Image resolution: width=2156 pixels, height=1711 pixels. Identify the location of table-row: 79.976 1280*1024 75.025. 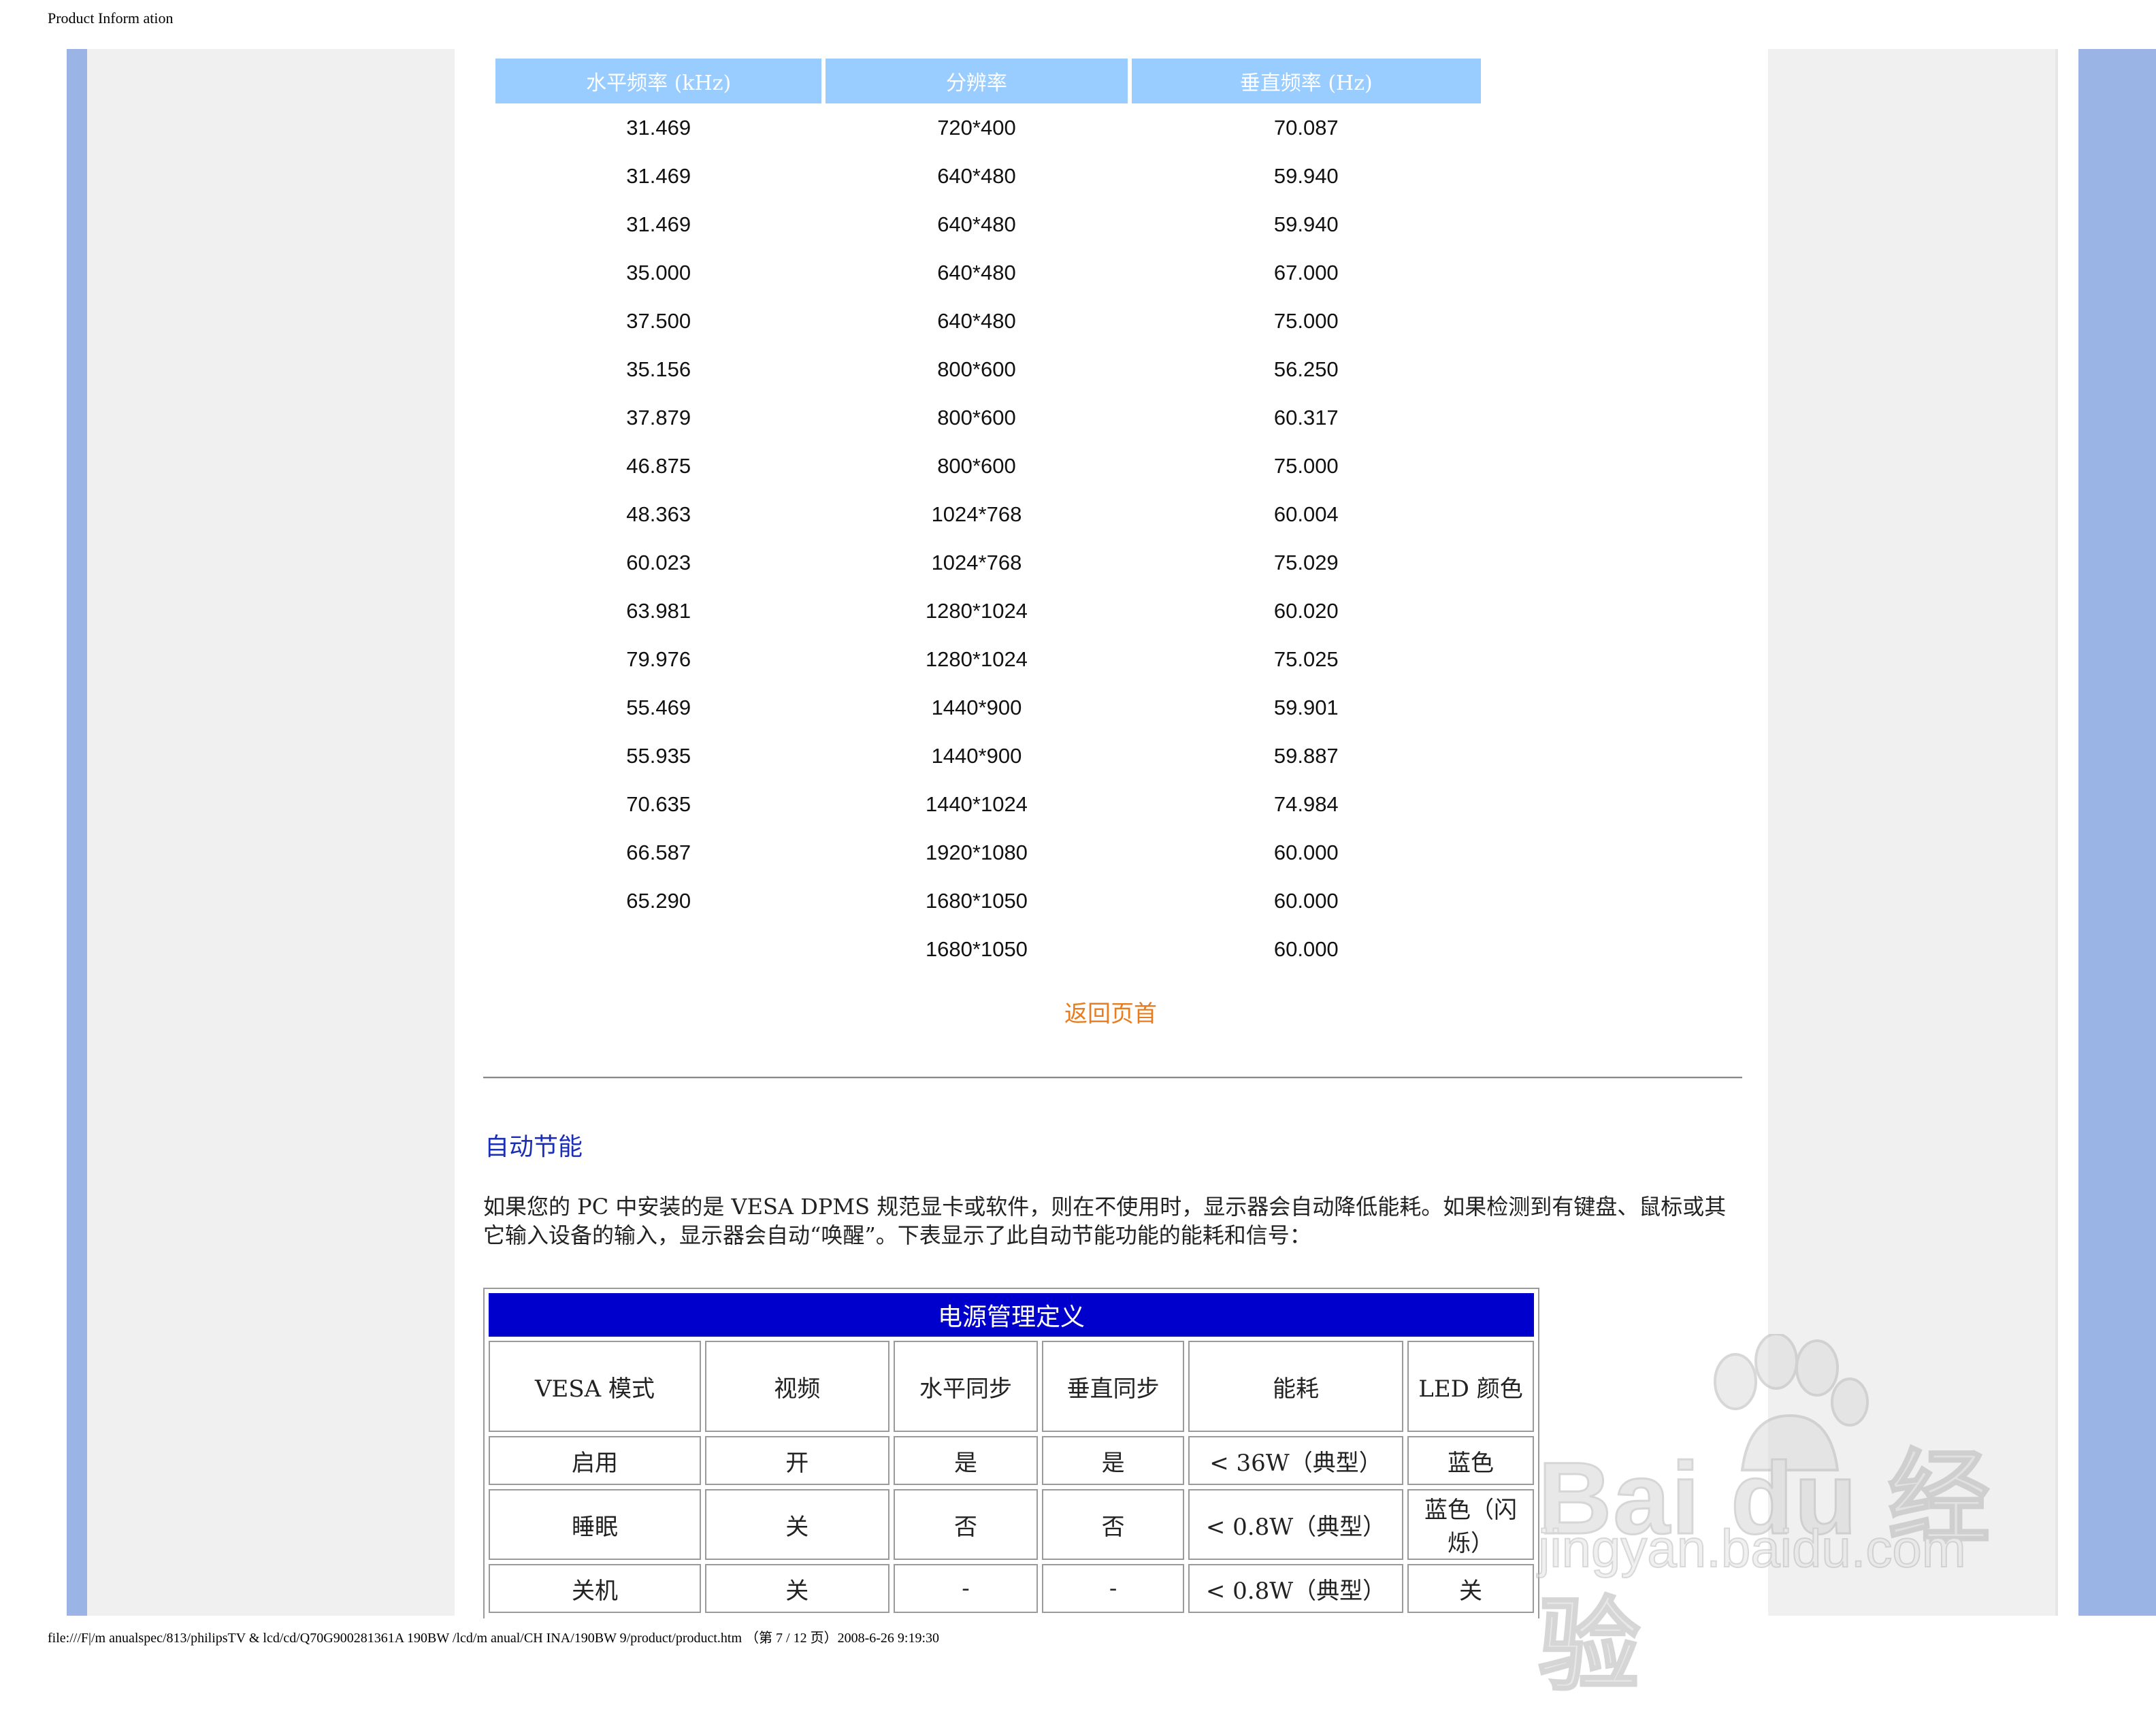
(988, 659).